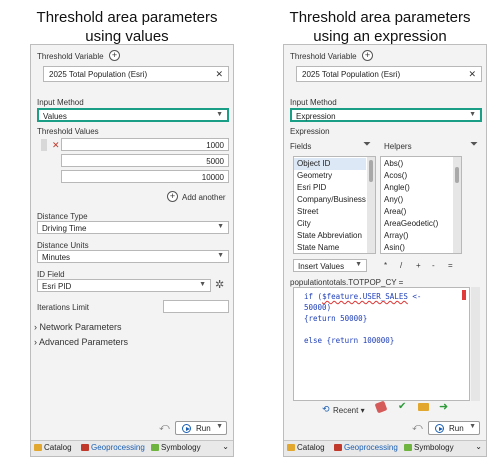  Describe the element at coordinates (349, 340) in the screenshot. I see `code-line-4: else {return 100000}` at that location.